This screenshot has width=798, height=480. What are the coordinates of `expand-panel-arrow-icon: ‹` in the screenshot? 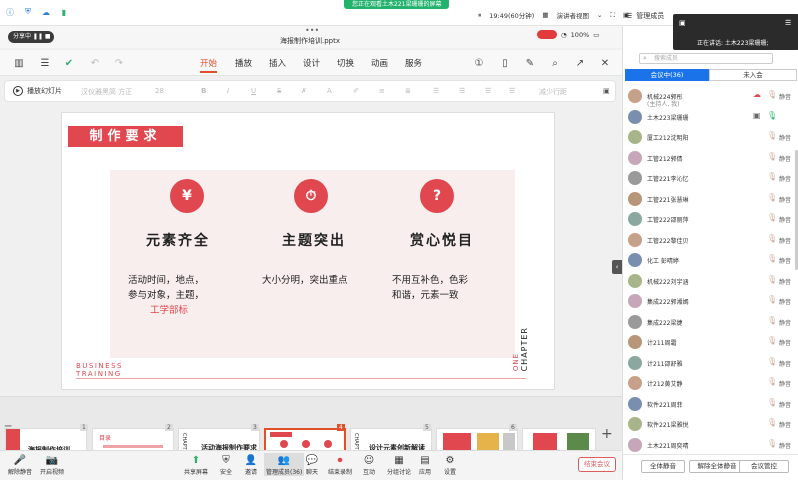 It's located at (617, 267).